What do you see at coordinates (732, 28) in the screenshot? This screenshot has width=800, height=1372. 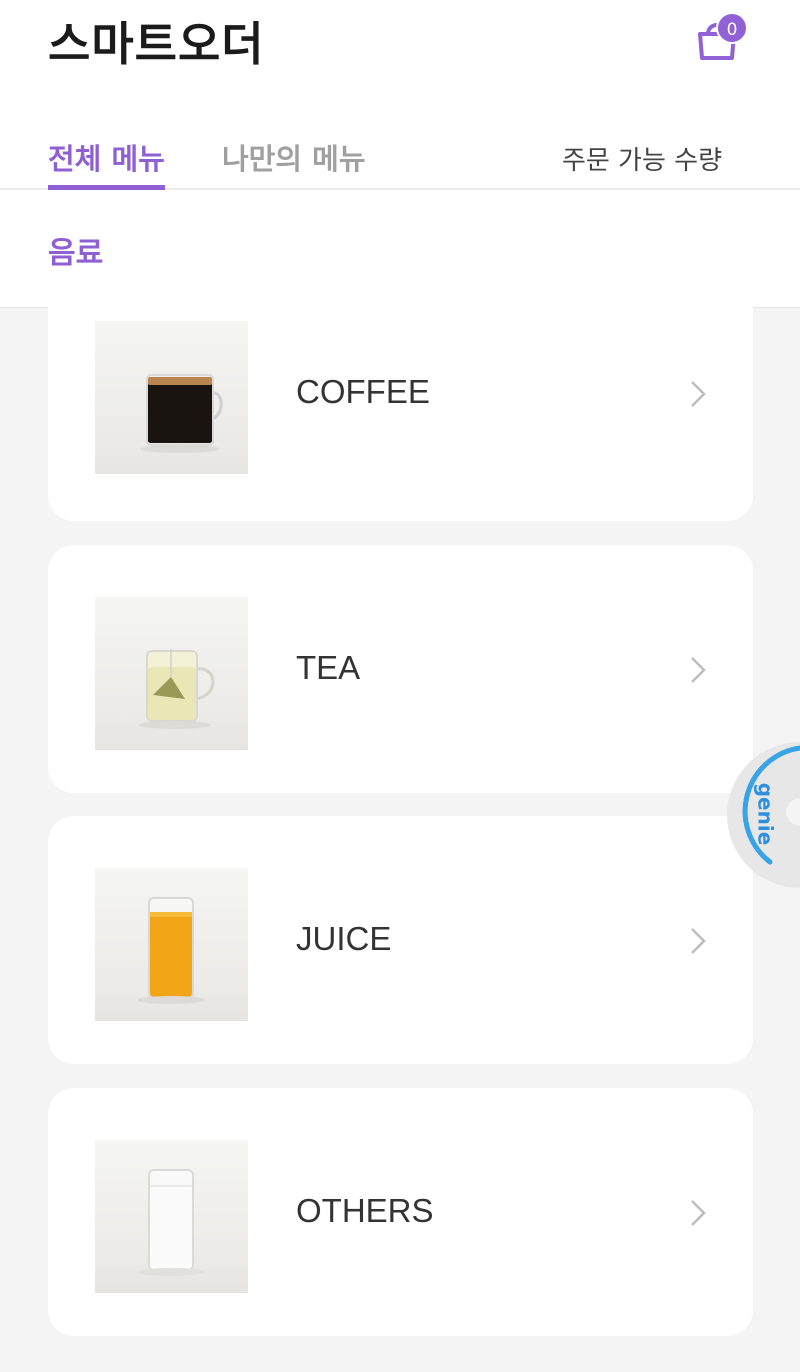 I see `cart-count-badge: 0` at bounding box center [732, 28].